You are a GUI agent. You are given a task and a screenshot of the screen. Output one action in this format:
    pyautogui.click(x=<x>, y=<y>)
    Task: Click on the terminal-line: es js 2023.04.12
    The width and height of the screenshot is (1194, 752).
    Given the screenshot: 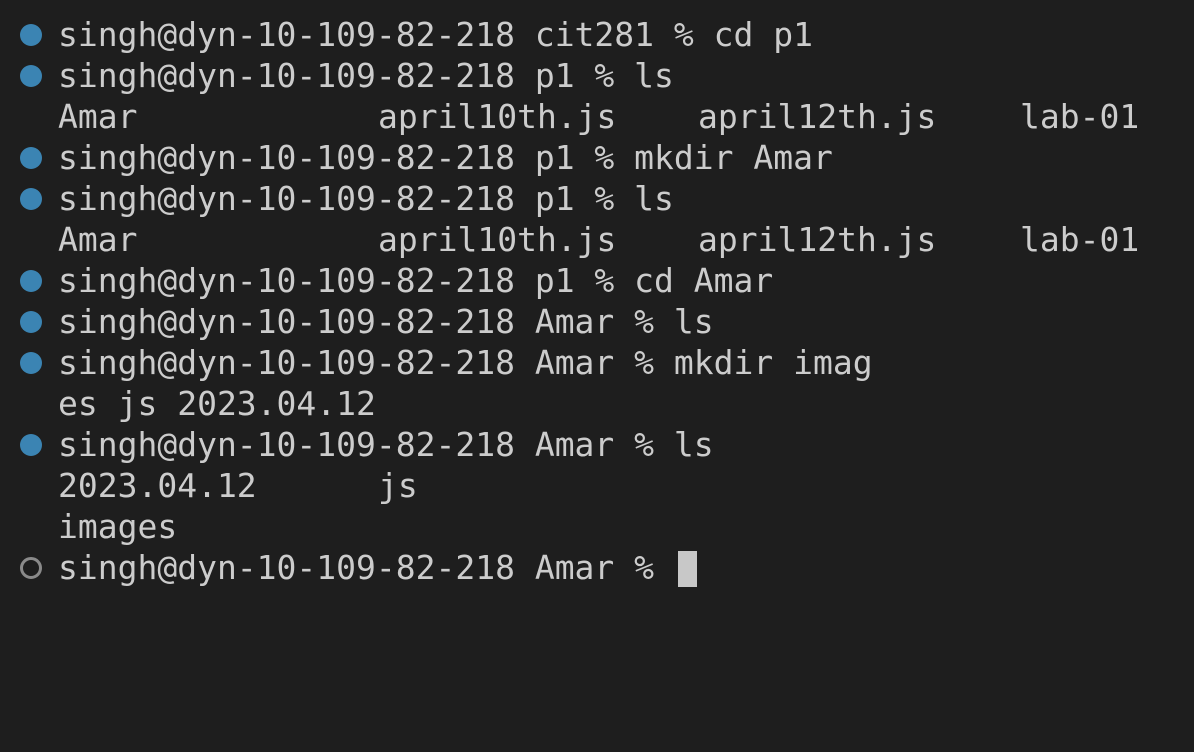 What is the action you would take?
    pyautogui.click(x=597, y=403)
    